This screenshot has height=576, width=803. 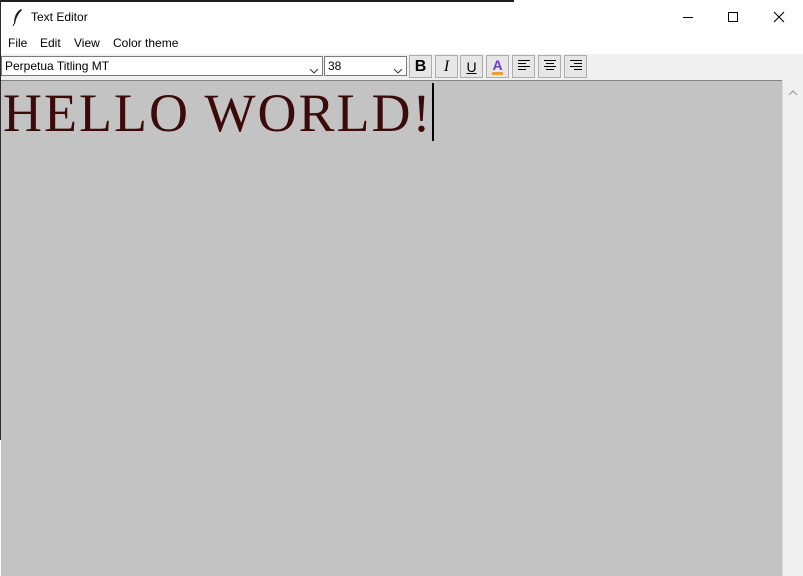 I want to click on feather-pen-icon, so click(x=18, y=17).